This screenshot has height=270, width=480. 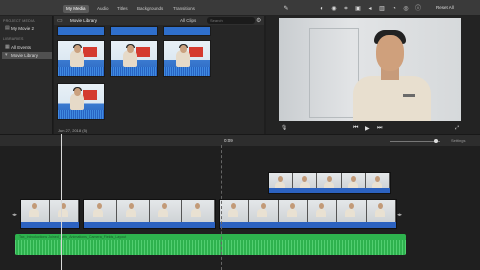 What do you see at coordinates (286, 9) in the screenshot?
I see `magic-wand-icon: ✎` at bounding box center [286, 9].